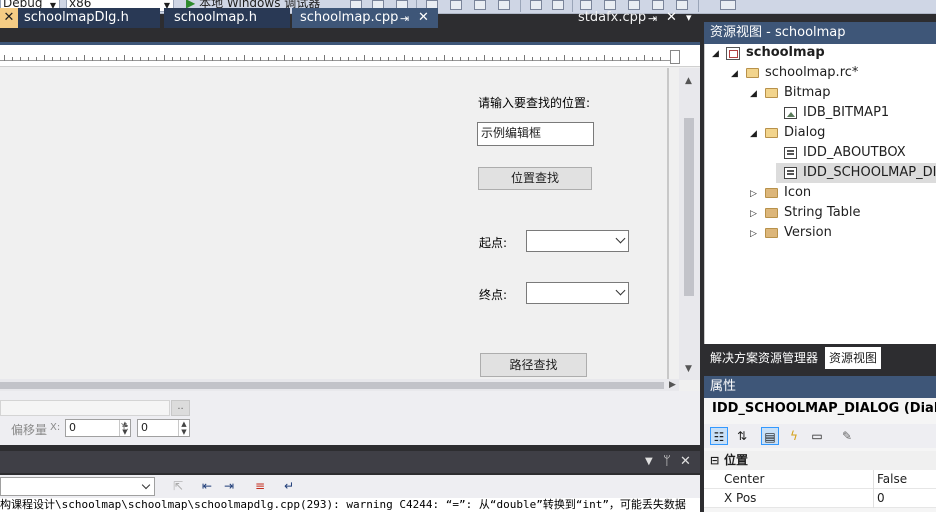 The height and width of the screenshot is (512, 936). I want to click on pin-icon: ᛘ, so click(667, 461).